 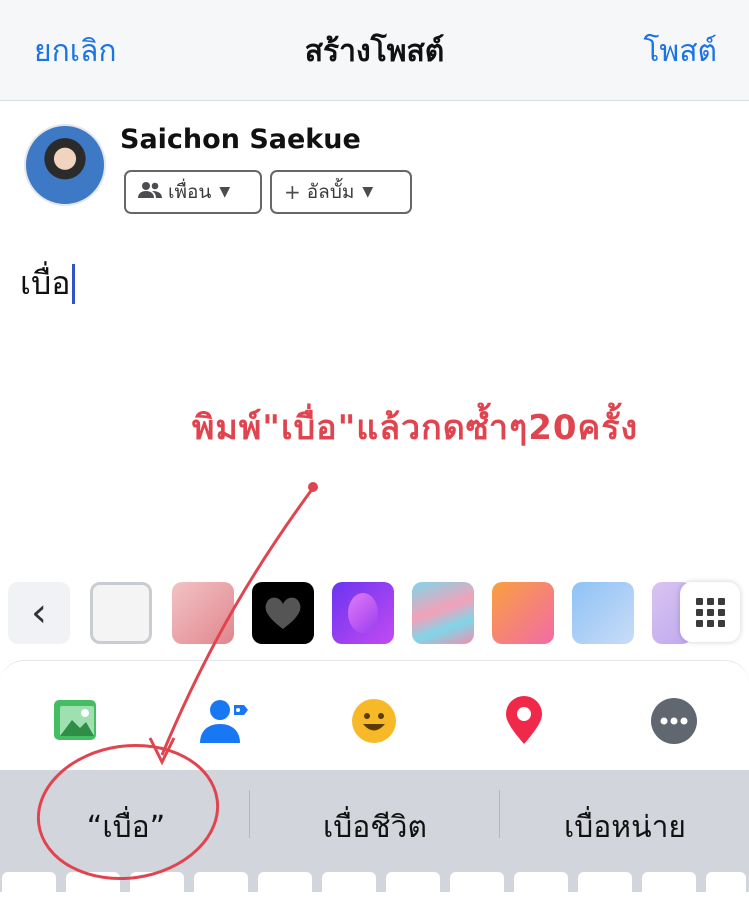 I want to click on composer-header: ยกเลิก สร้างโพสต์ โพสต์, so click(x=374, y=50).